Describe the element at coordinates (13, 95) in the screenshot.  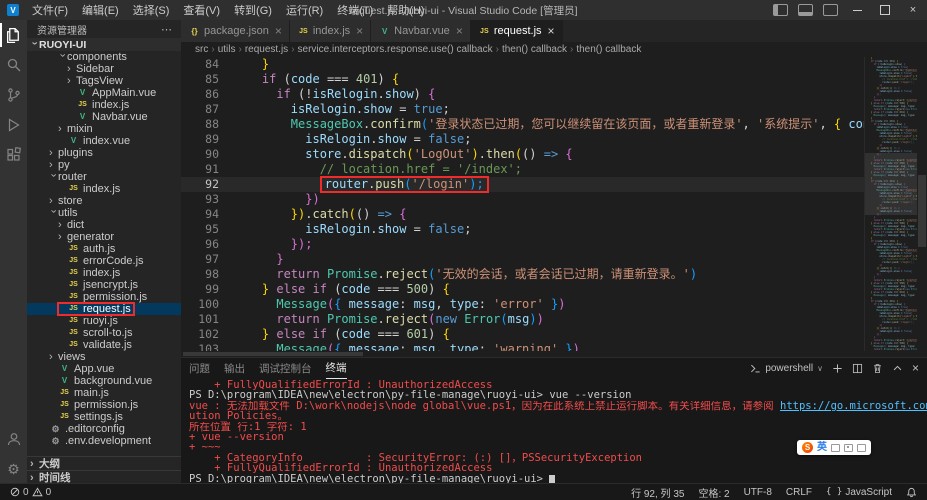
I see `source-control-icon` at that location.